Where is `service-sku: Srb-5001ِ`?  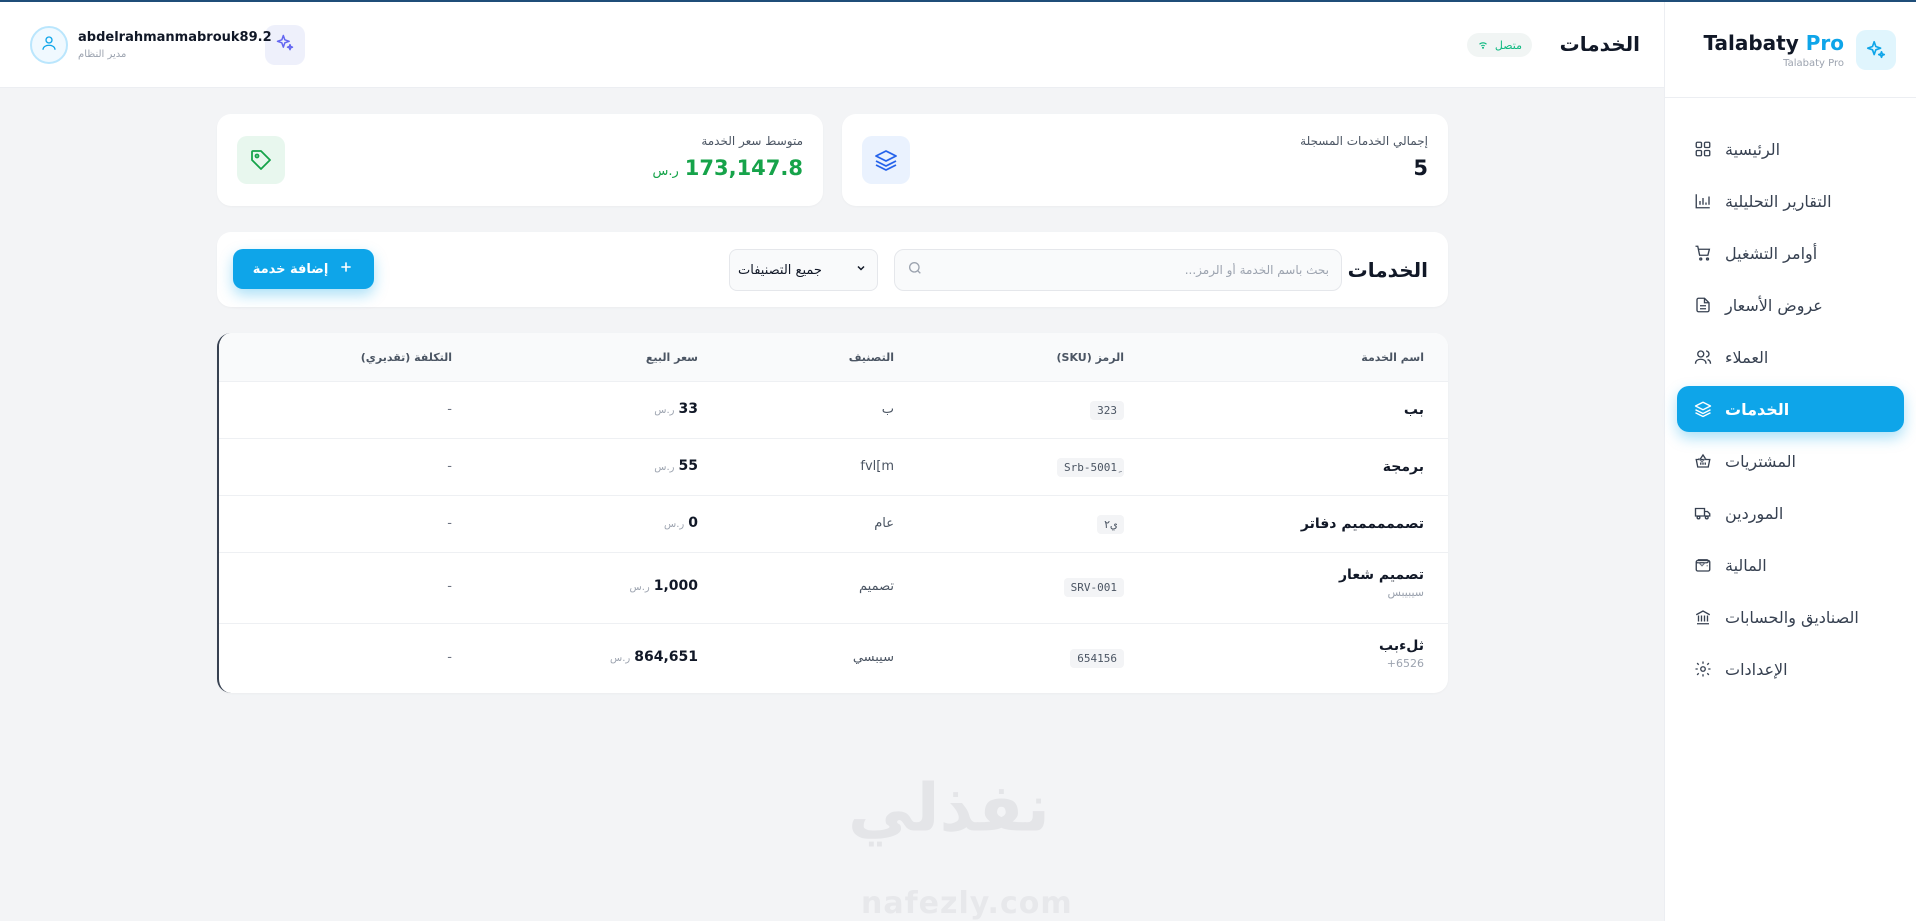 service-sku: Srb-5001ِ is located at coordinates (1090, 467).